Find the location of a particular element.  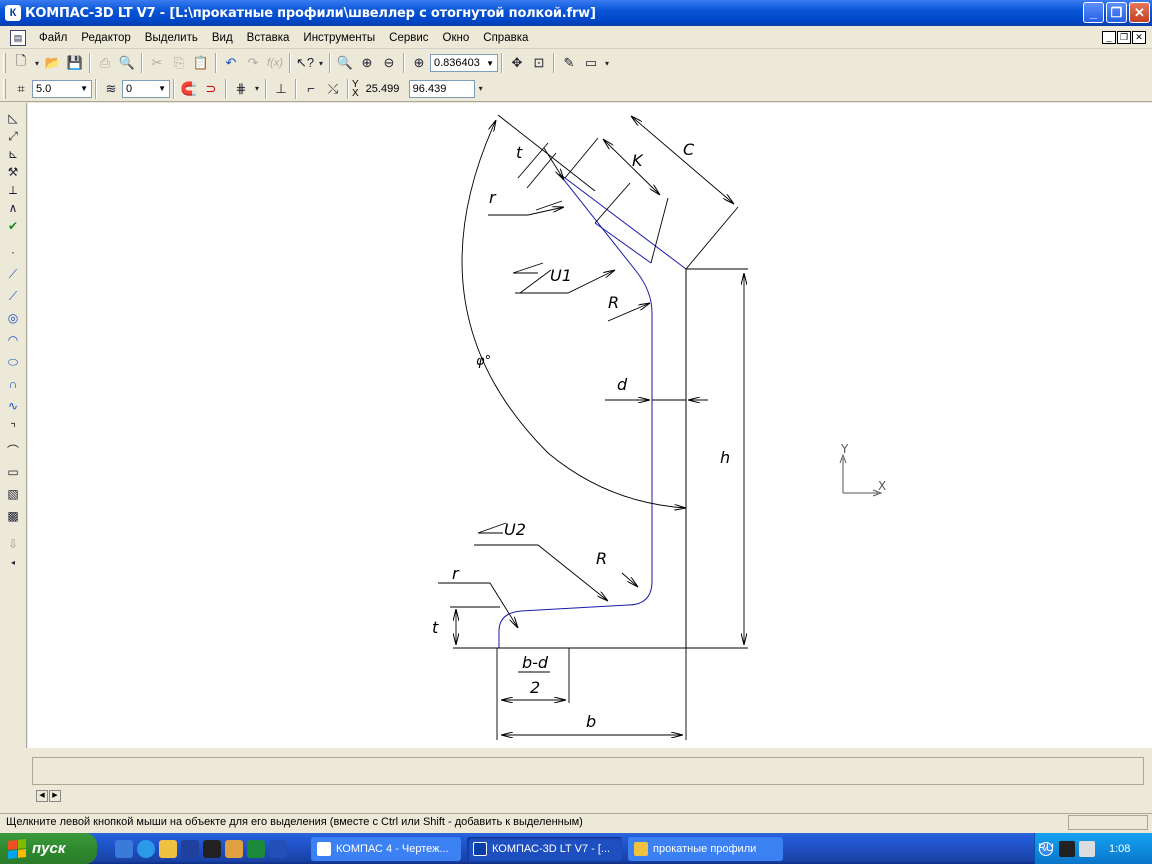

chamfer-icon: ⌝ is located at coordinates (13, 428).